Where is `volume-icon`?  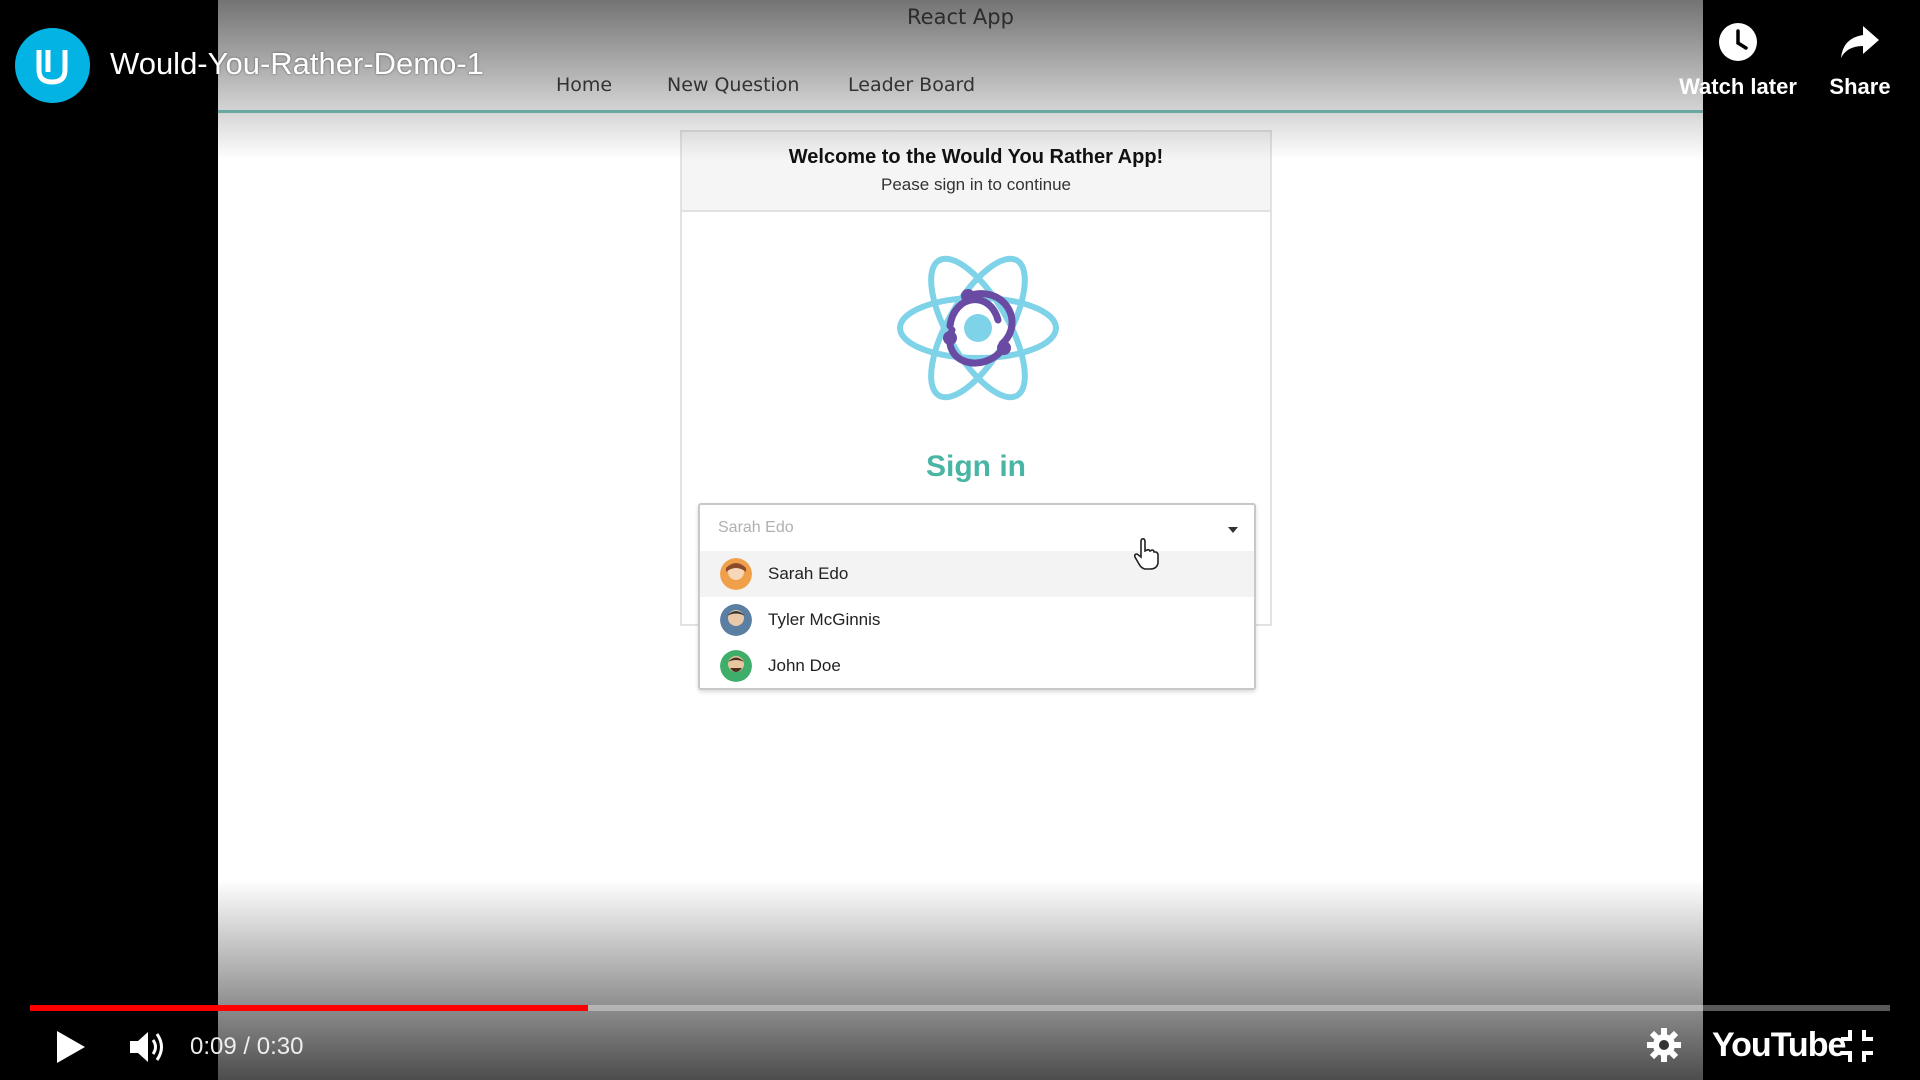
volume-icon is located at coordinates (149, 1047).